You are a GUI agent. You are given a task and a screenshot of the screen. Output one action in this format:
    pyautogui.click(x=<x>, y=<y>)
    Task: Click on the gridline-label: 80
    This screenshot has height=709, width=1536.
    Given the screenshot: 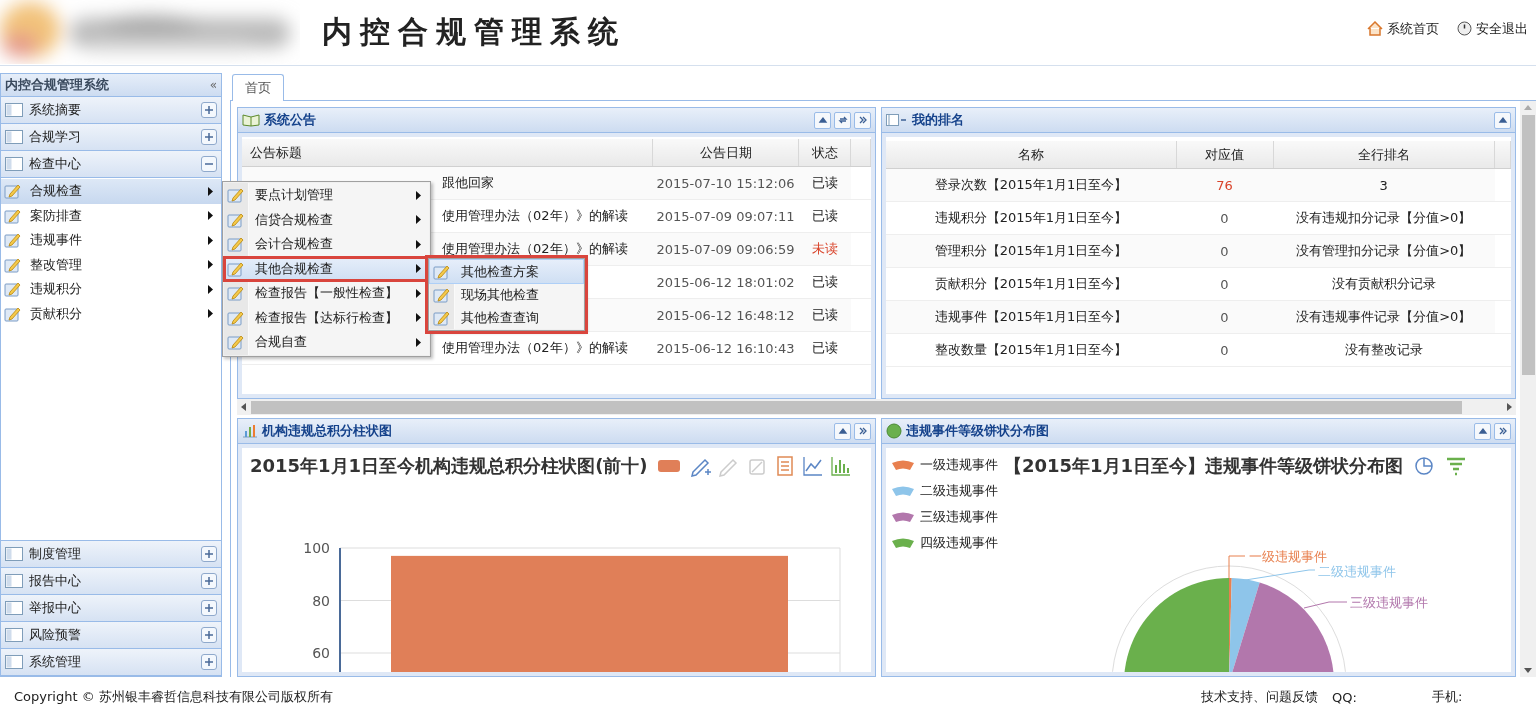 What is the action you would take?
    pyautogui.click(x=321, y=600)
    